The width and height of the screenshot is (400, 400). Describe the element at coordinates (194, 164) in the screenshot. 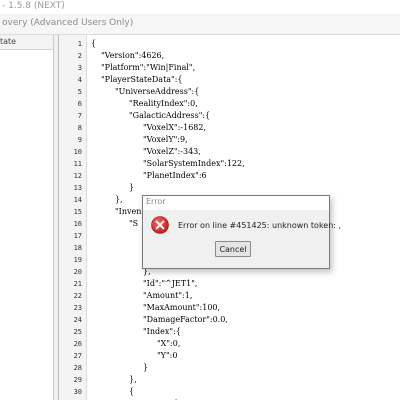

I see `code-line: "SolarSystemIndex":122,` at that location.